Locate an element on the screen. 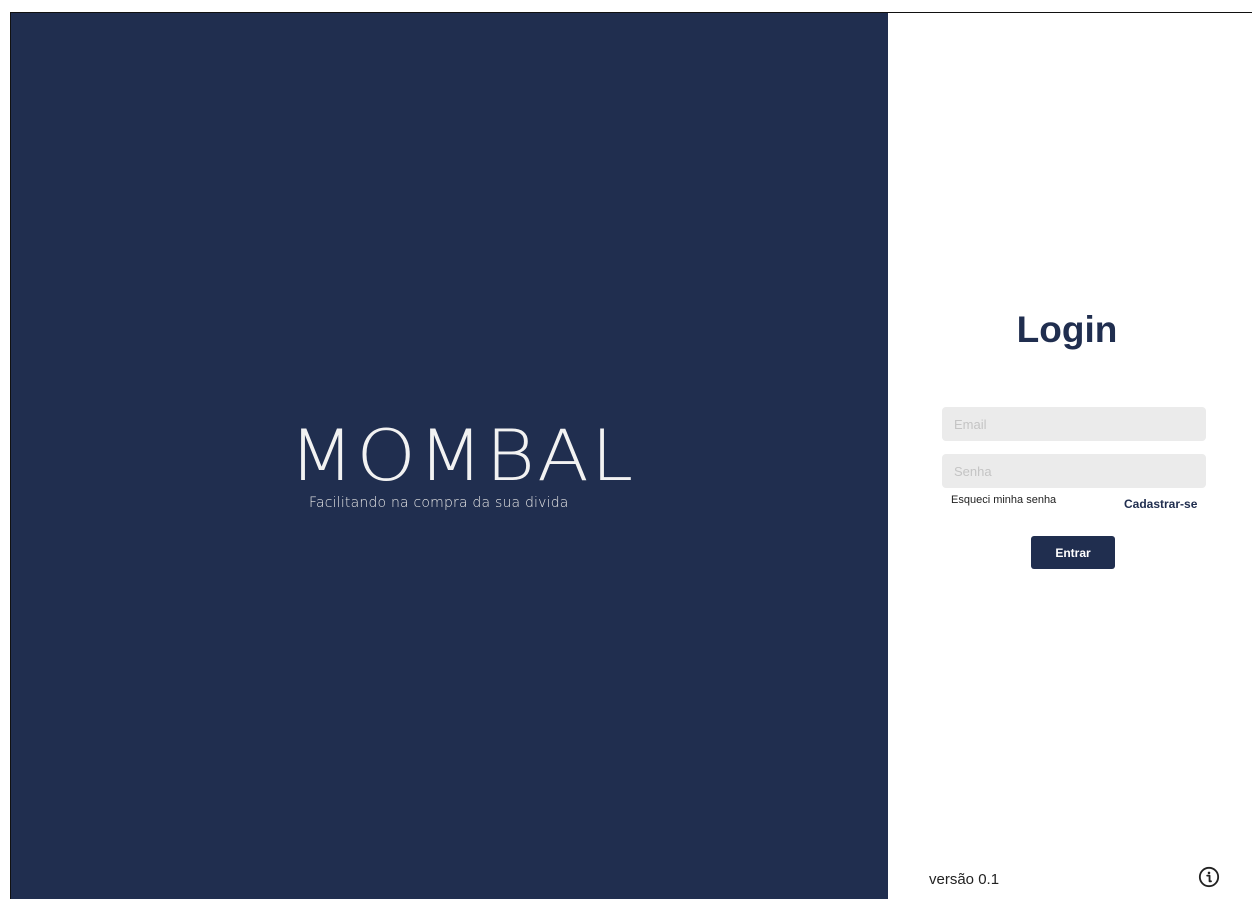  brand-tagline: Facilitando na compra da sua divida is located at coordinates (439, 503).